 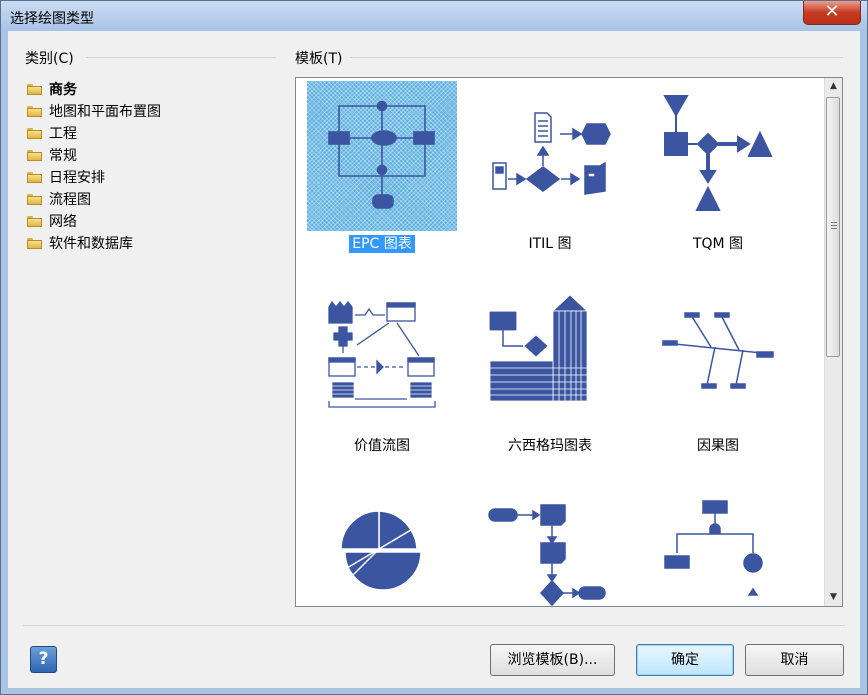 I want to click on category-item-maps-floorplans: 地图和平面布置图, so click(x=94, y=111).